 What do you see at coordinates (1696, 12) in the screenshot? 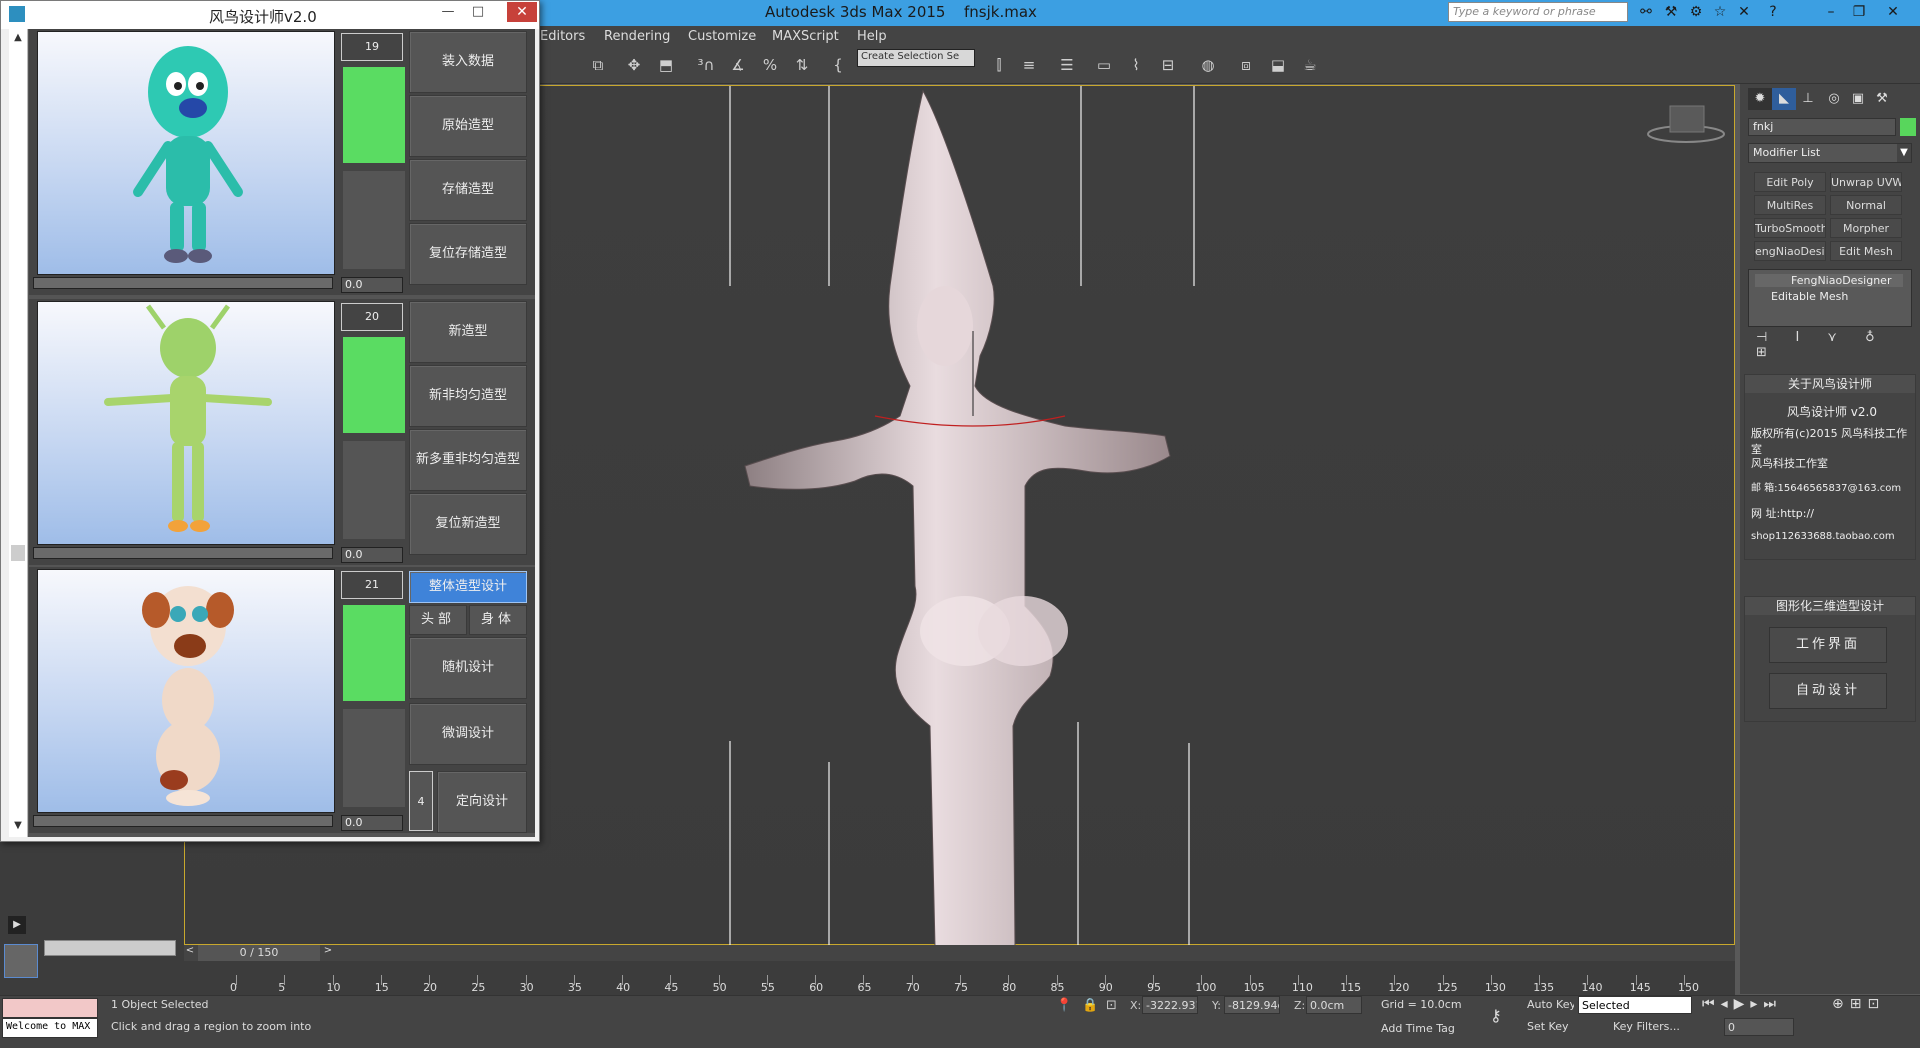
I see `signin-icon: ⚙` at bounding box center [1696, 12].